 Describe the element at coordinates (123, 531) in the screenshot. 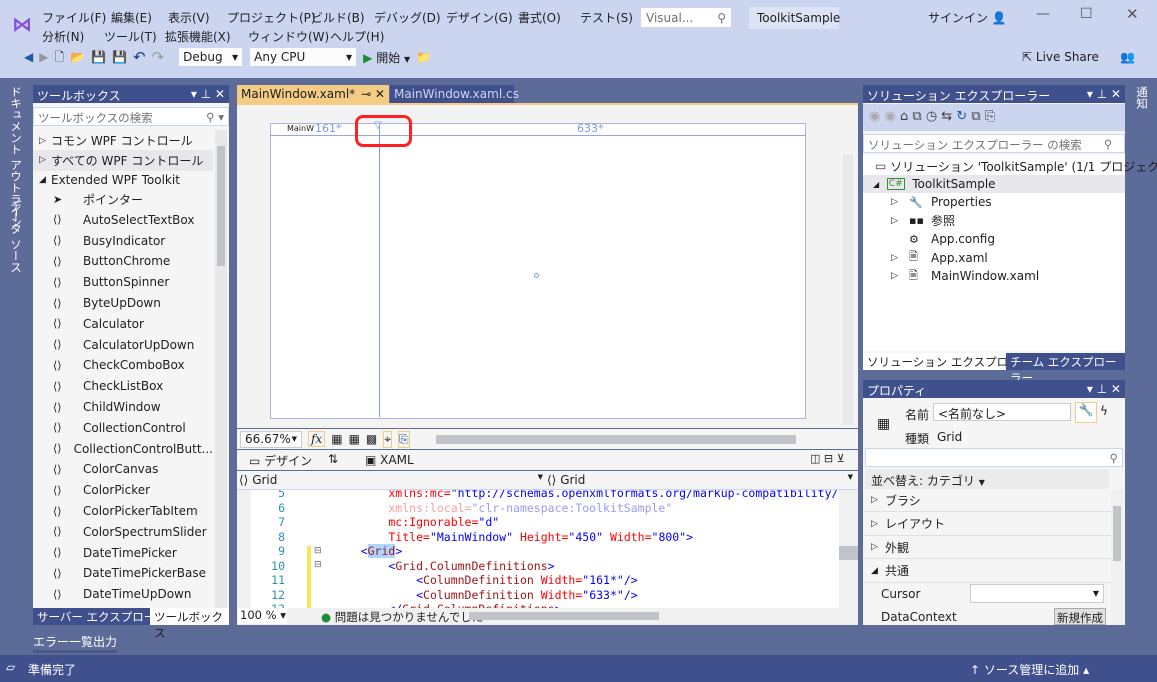

I see `toolbox-item: ⟨⟩ ColorSpectrumSlider` at that location.